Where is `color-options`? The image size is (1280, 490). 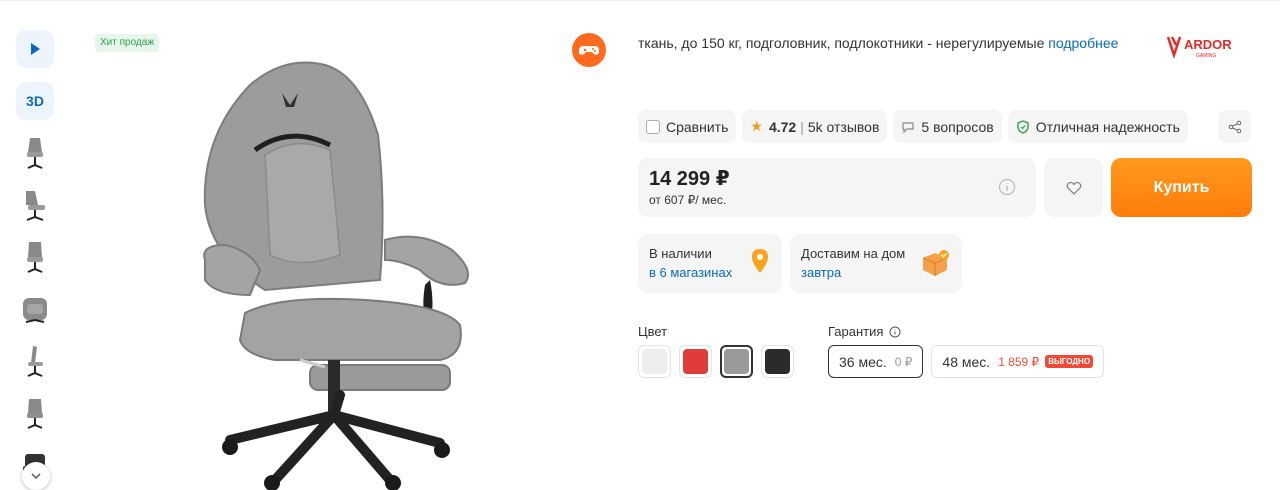
color-options is located at coordinates (716, 361).